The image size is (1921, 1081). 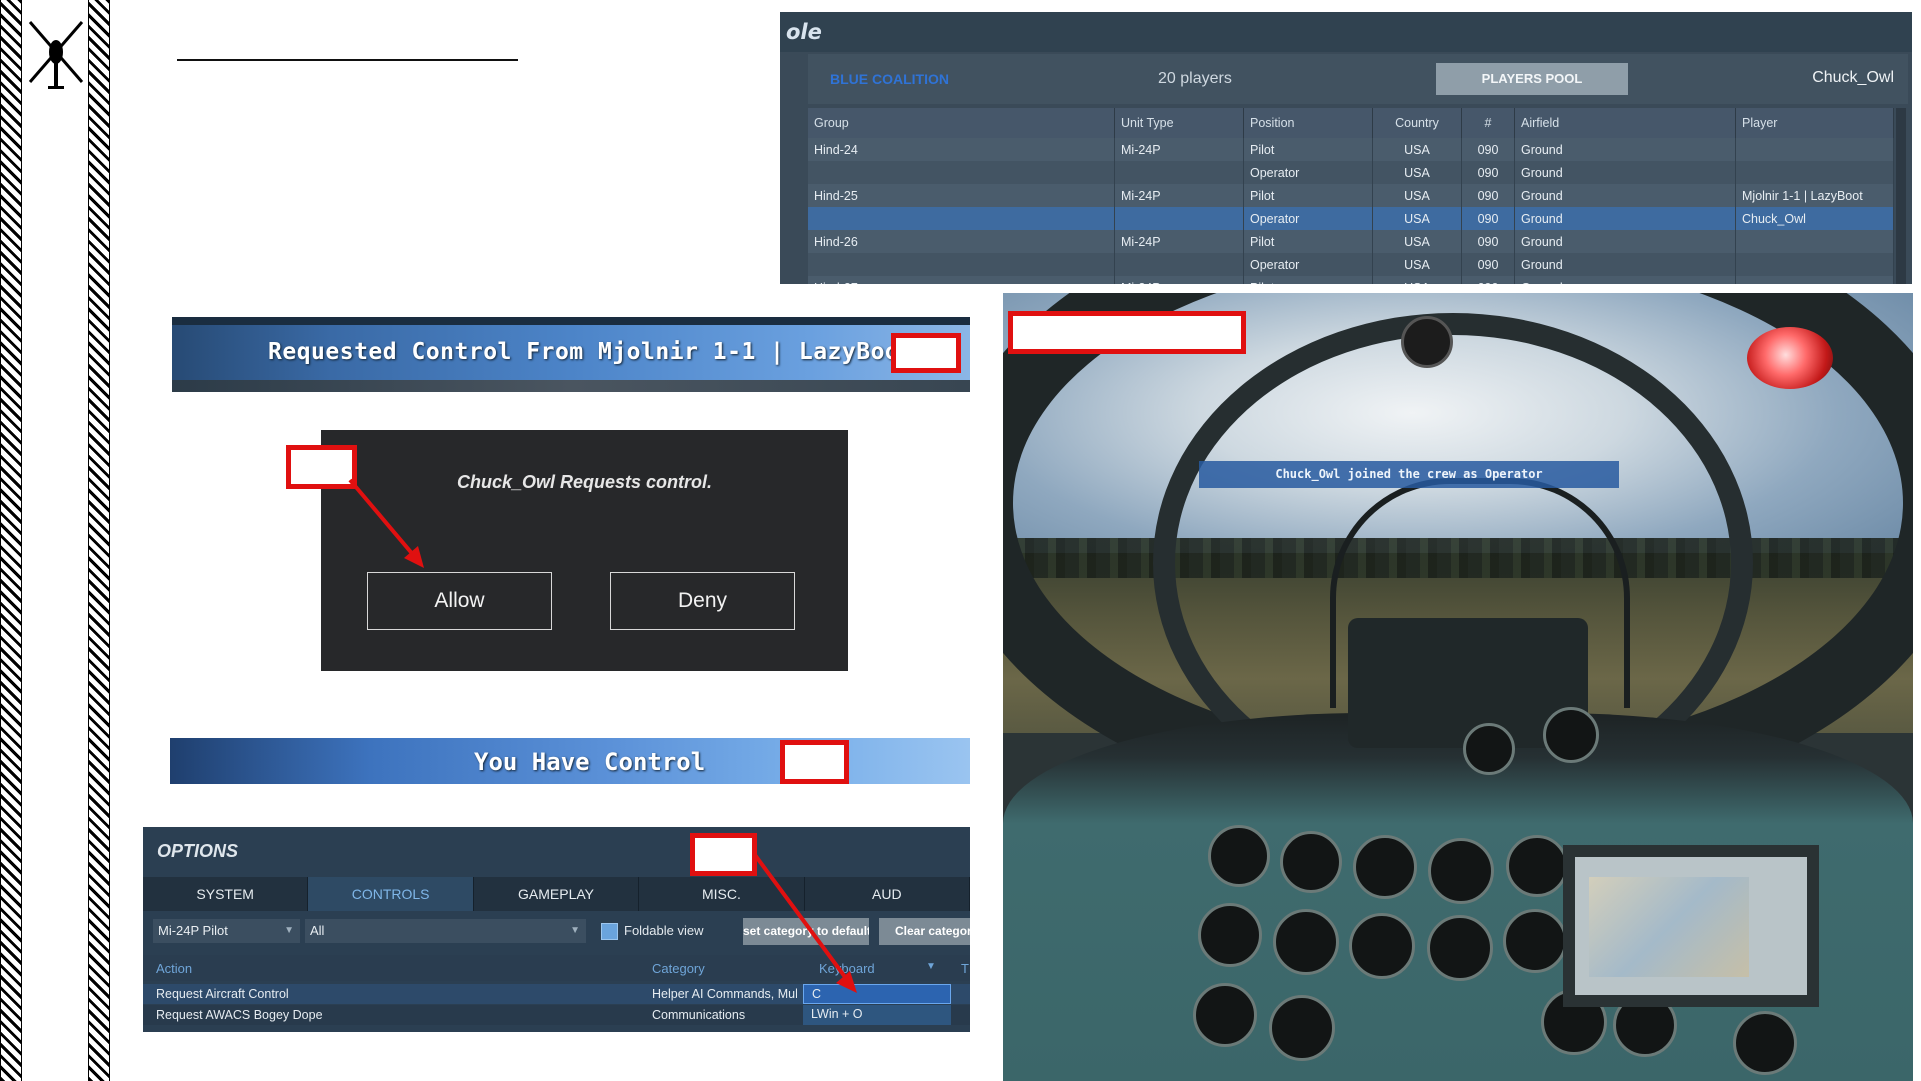 I want to click on category-select-value: All, so click(x=317, y=930).